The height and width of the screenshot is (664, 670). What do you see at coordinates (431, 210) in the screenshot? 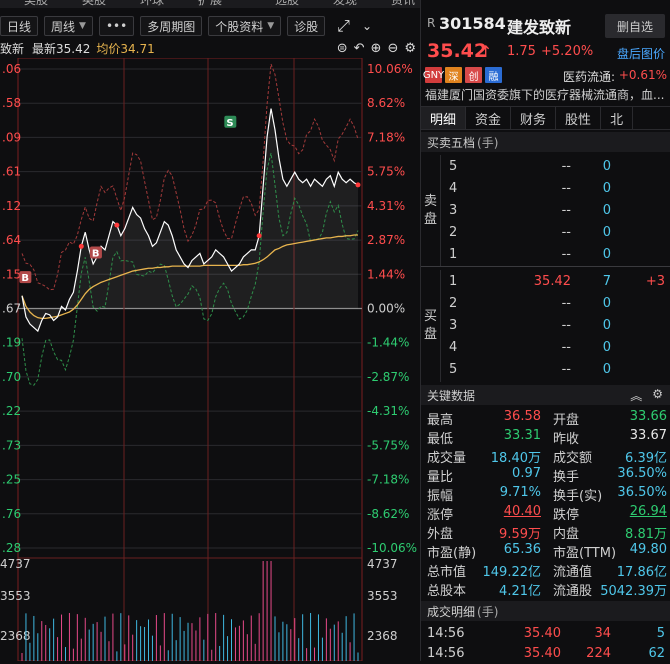
I see `sell-side-label: 卖 盘` at bounding box center [431, 210].